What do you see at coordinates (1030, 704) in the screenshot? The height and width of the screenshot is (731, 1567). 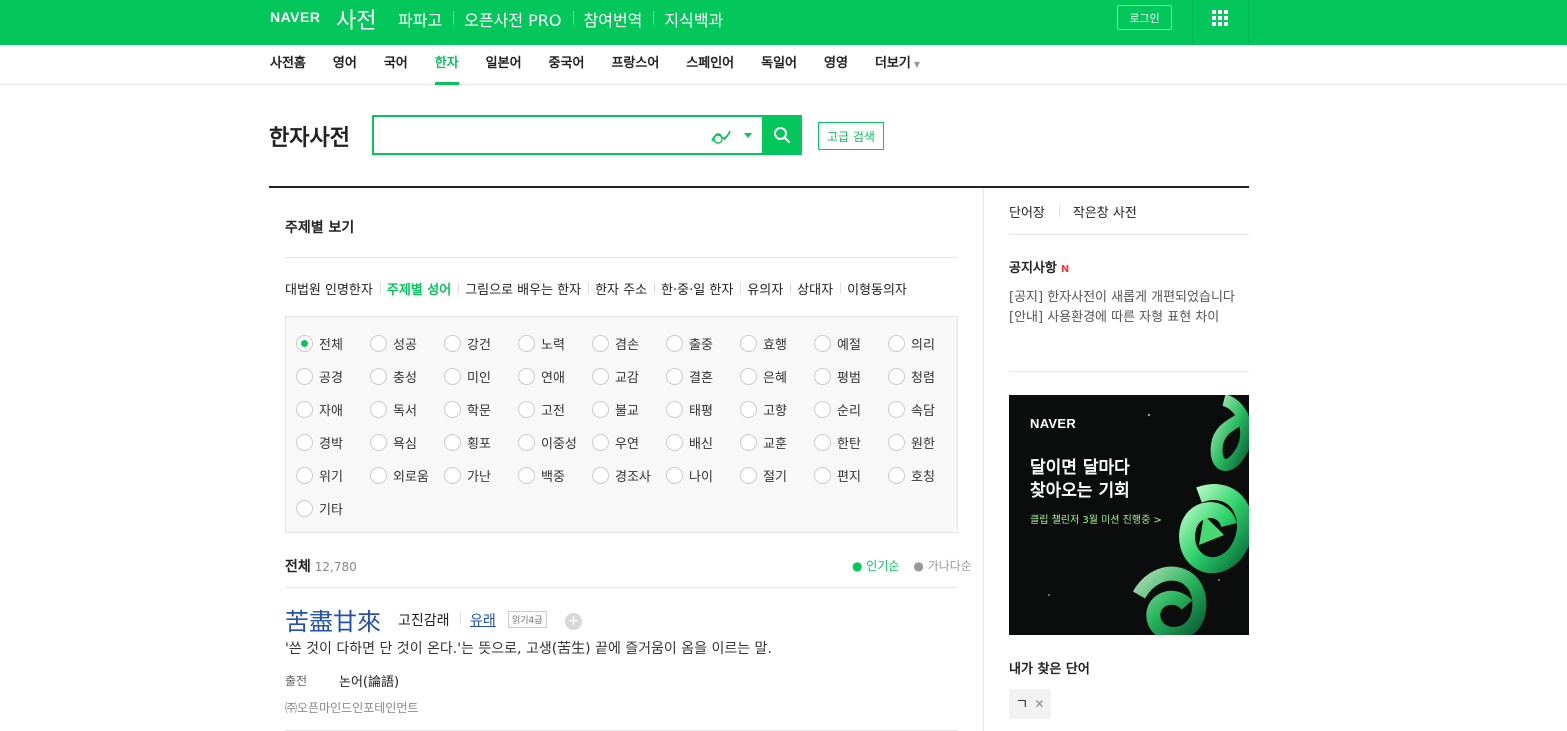 I see `found-word-chip: ㄱ ✕` at bounding box center [1030, 704].